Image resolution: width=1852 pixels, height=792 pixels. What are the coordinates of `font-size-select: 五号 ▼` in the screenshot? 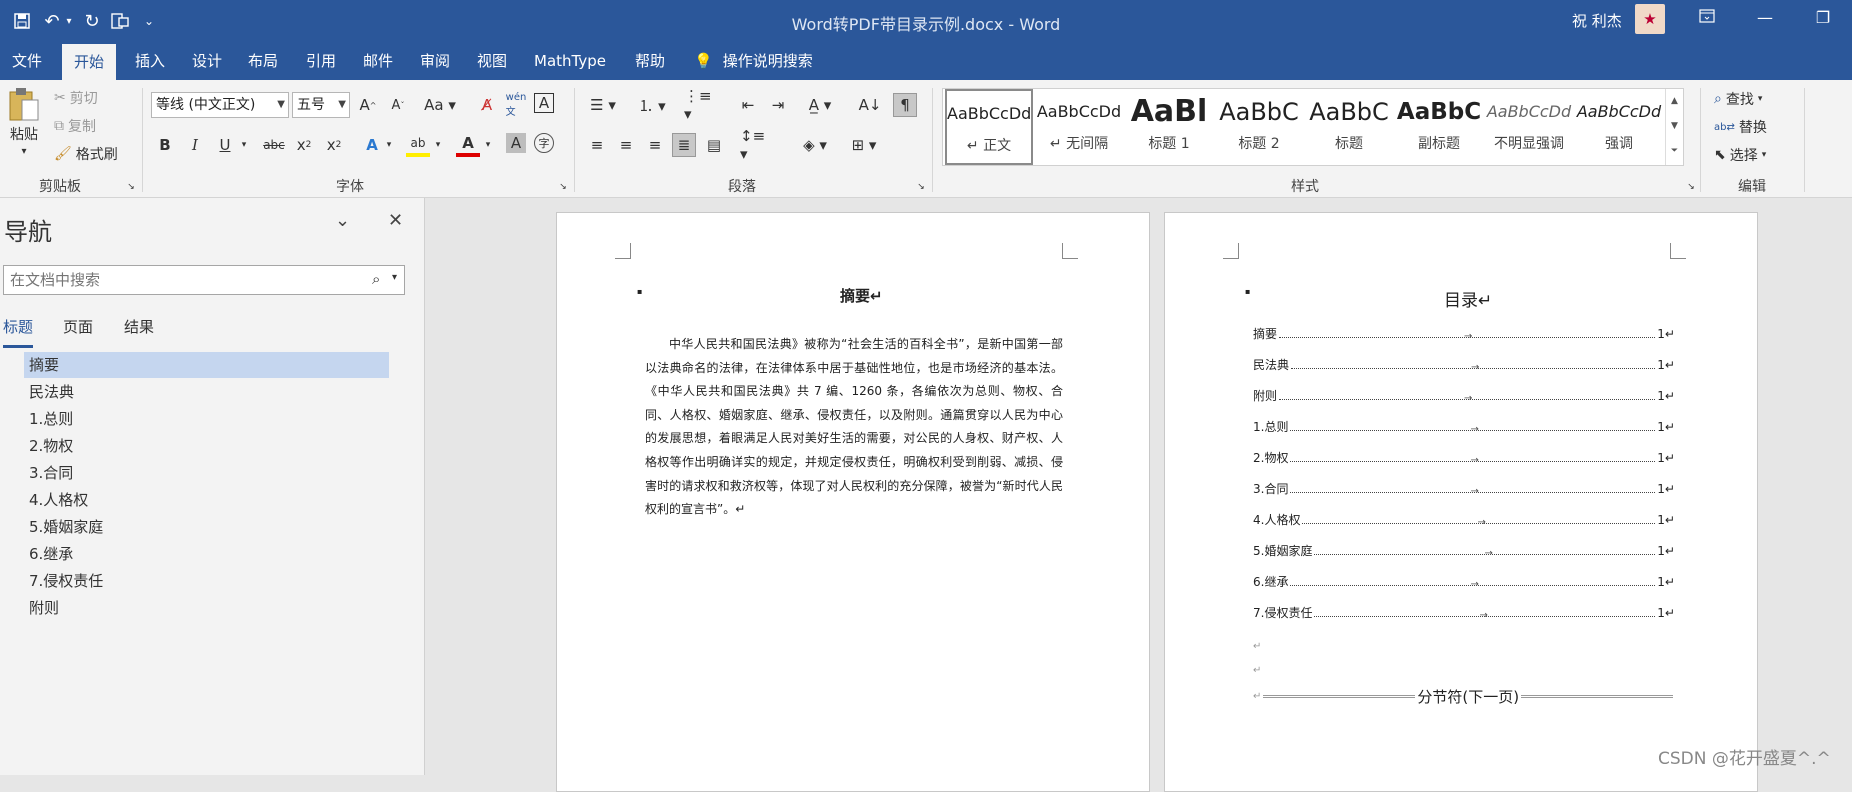 It's located at (321, 105).